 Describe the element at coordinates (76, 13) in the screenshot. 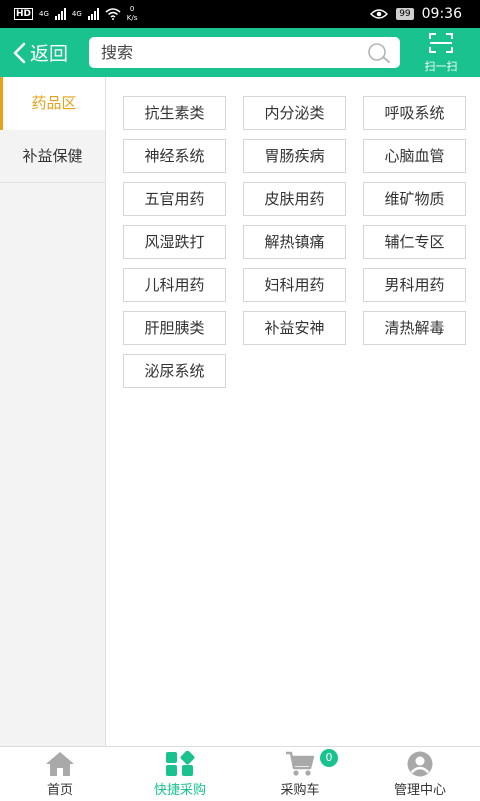

I see `network-type-2: 4G` at that location.